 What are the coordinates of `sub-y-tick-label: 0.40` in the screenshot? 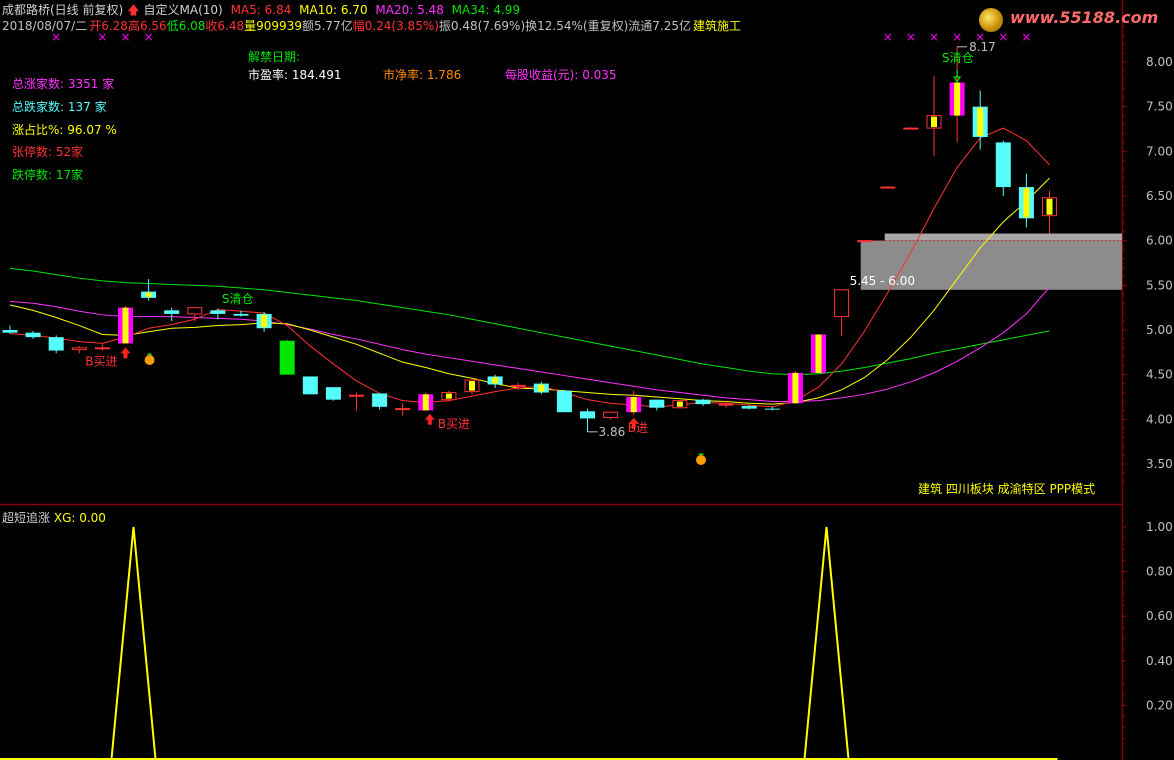 It's located at (1159, 661).